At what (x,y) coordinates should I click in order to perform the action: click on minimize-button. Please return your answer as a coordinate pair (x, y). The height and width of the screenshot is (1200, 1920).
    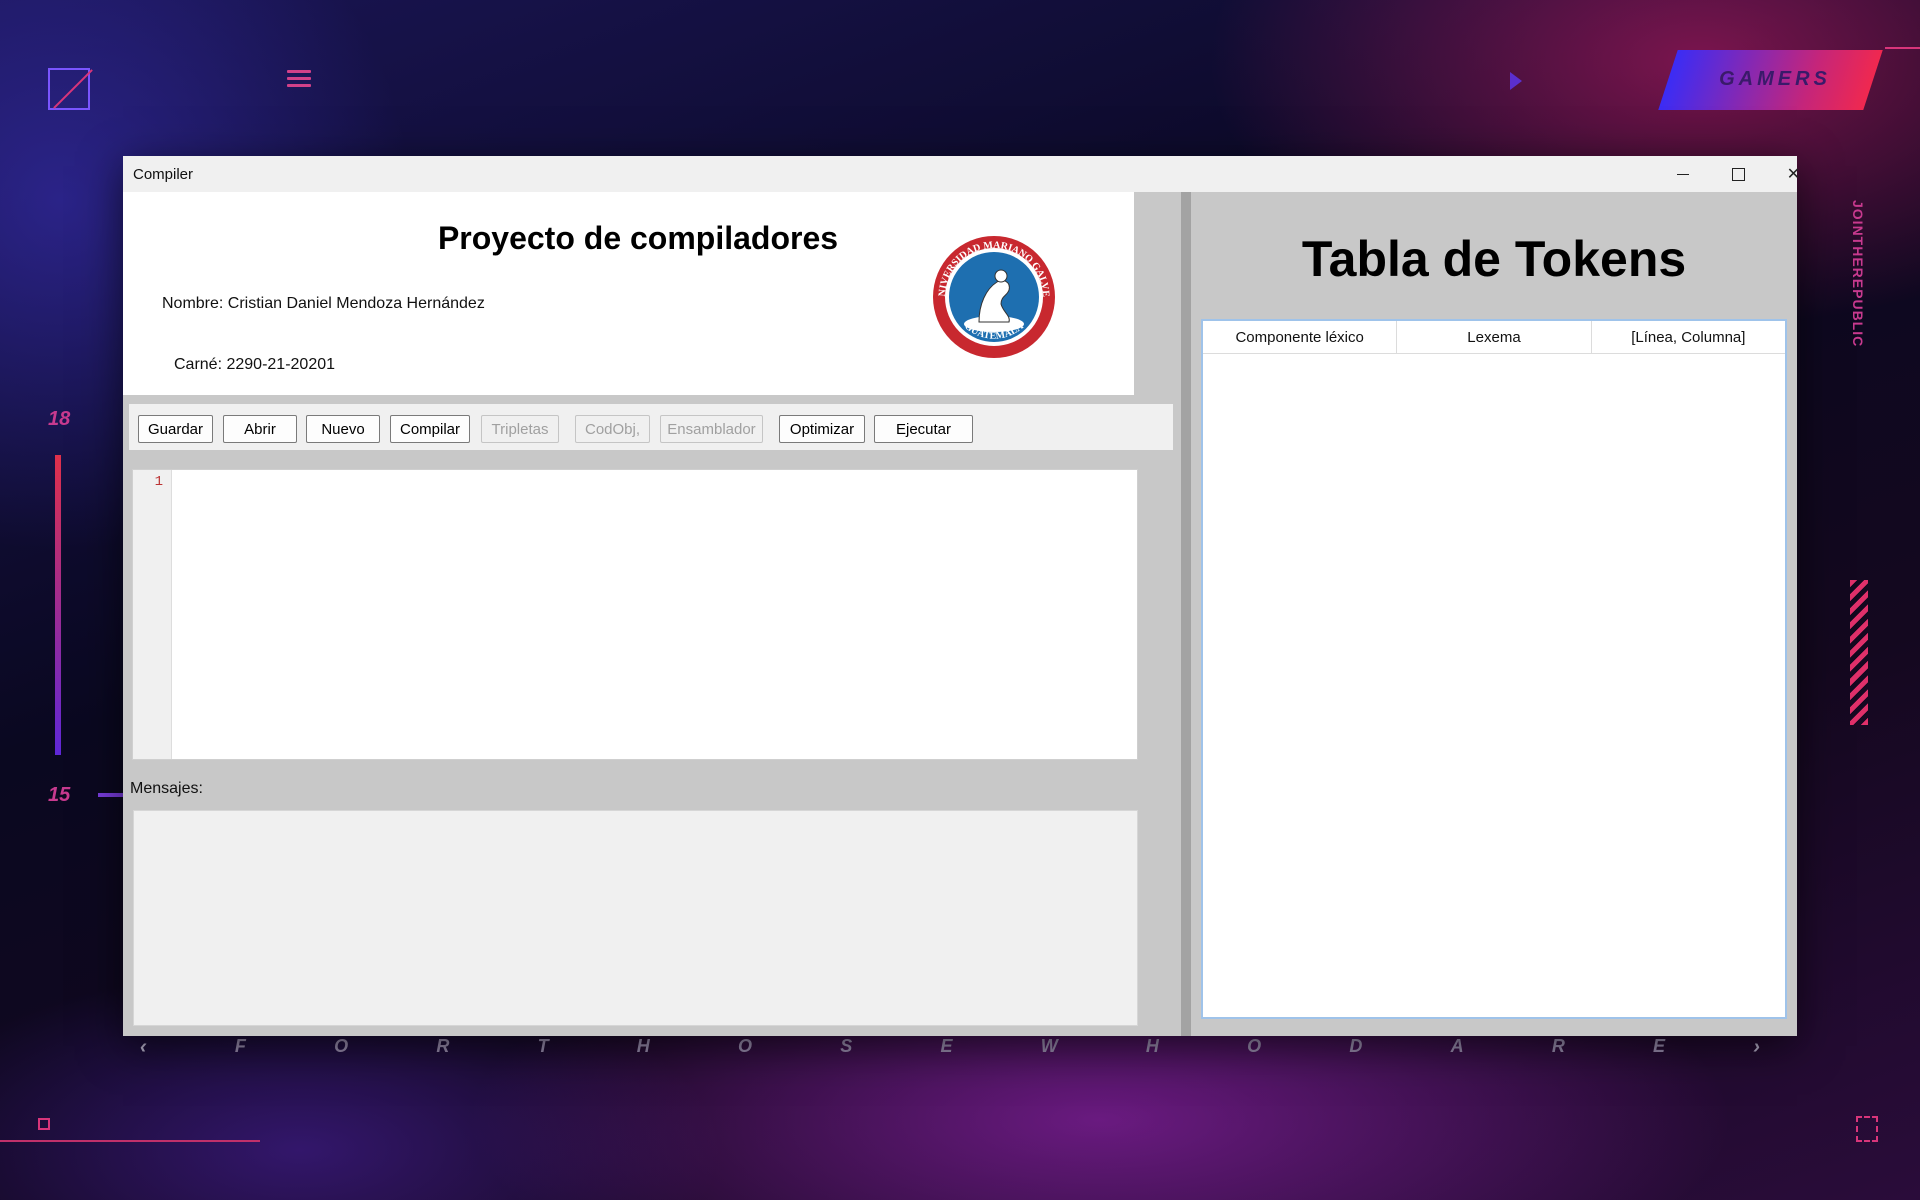
    Looking at the image, I should click on (1682, 174).